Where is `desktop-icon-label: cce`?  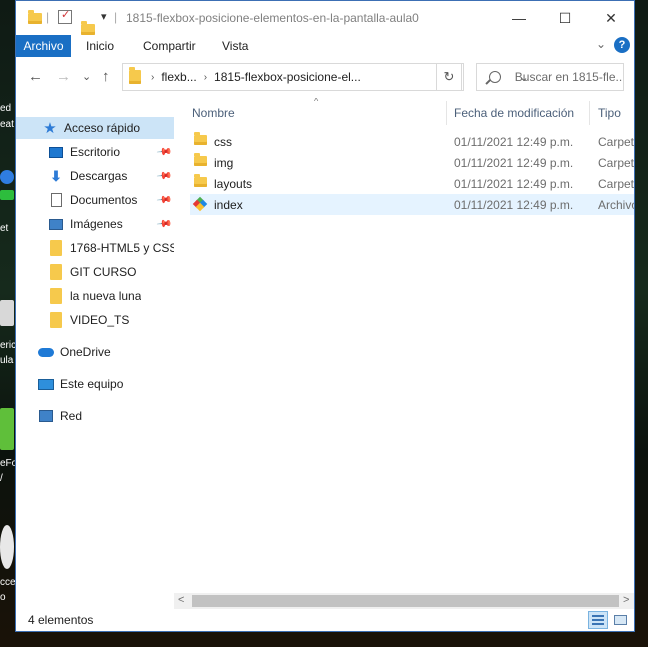 desktop-icon-label: cce is located at coordinates (7, 582).